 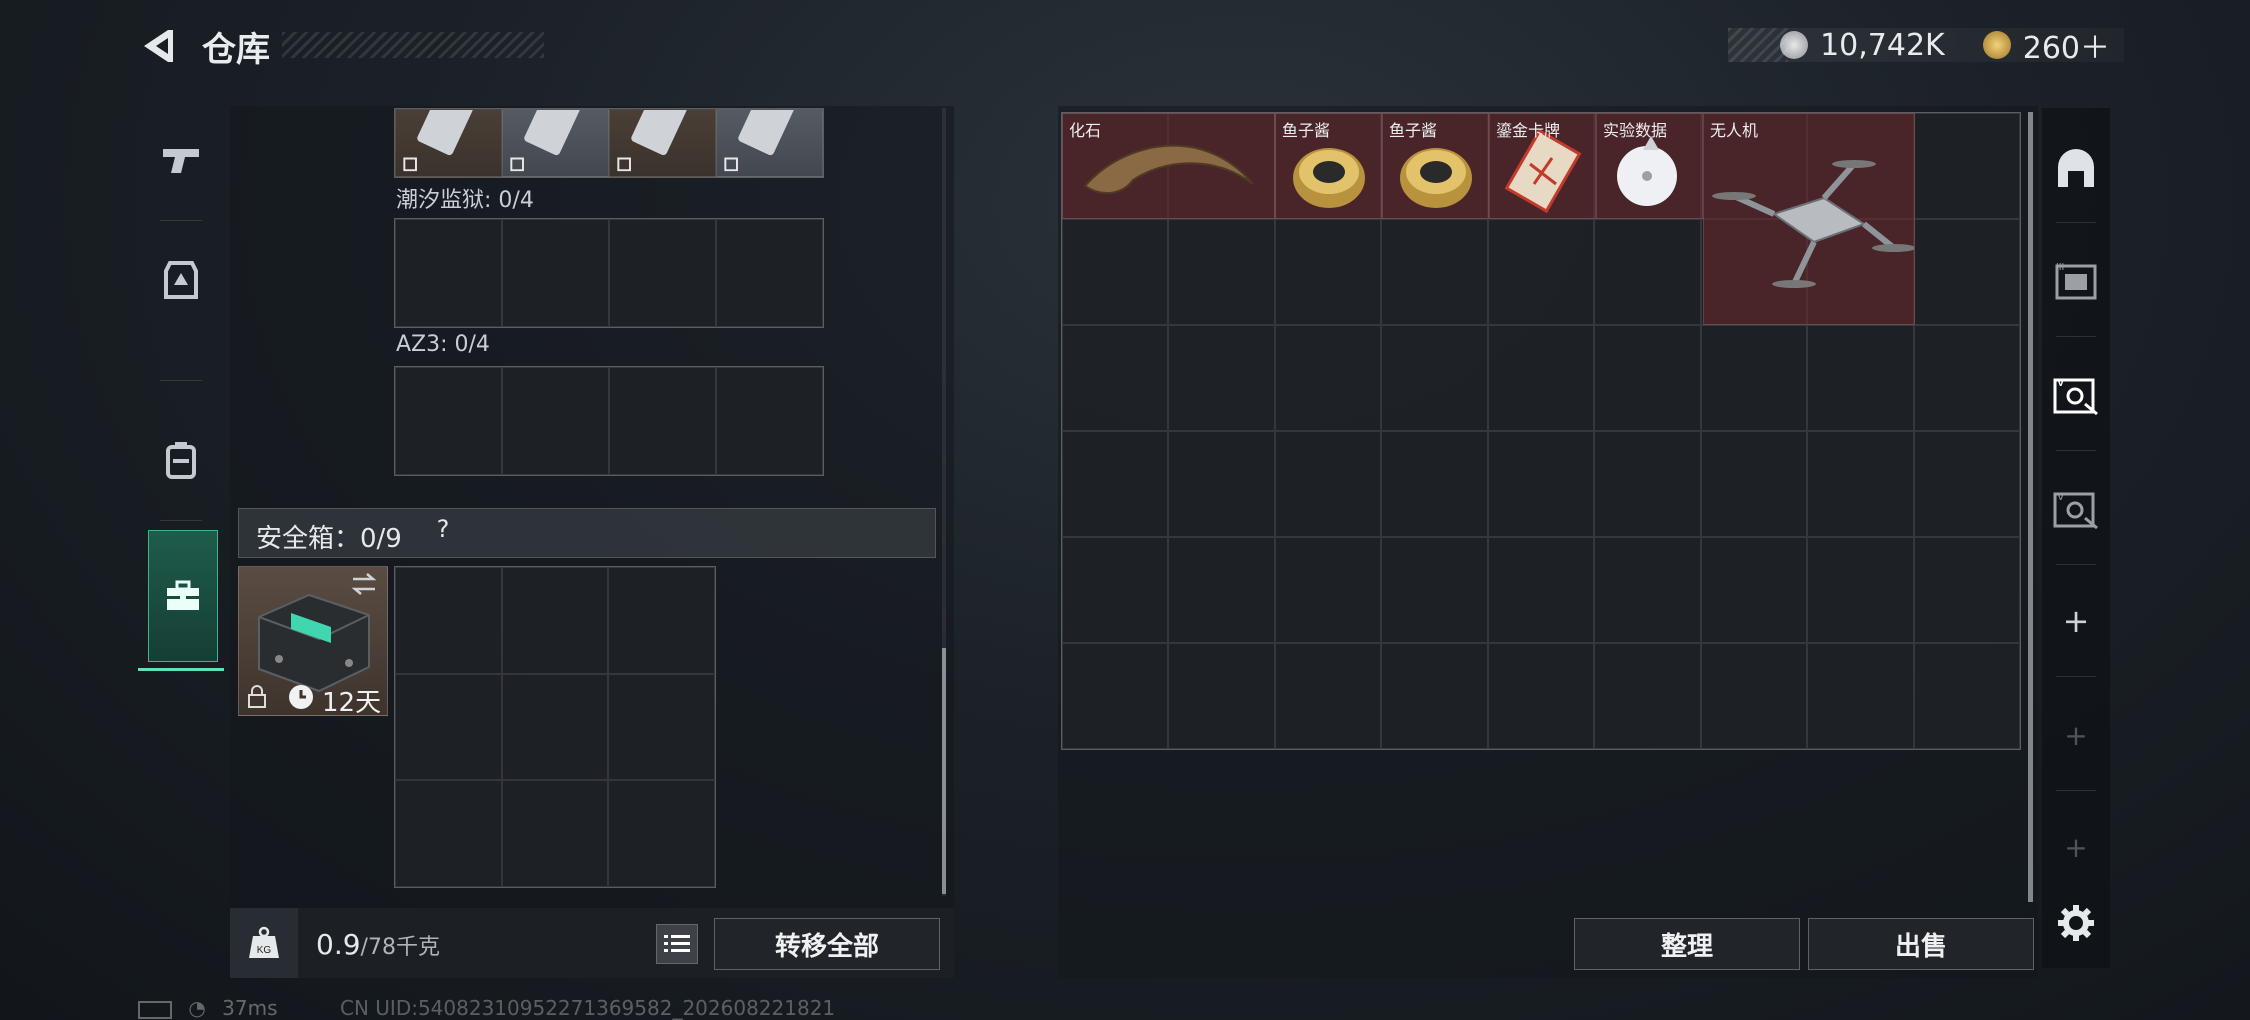 I want to click on back-button, so click(x=158, y=46).